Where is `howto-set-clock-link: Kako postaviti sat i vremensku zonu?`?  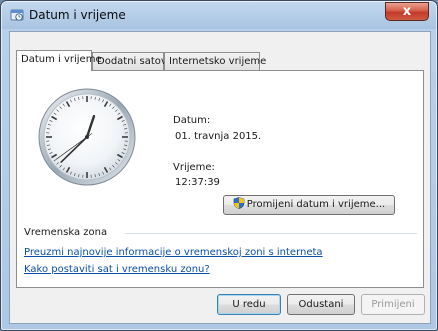
howto-set-clock-link: Kako postaviti sat i vremensku zonu? is located at coordinates (117, 269).